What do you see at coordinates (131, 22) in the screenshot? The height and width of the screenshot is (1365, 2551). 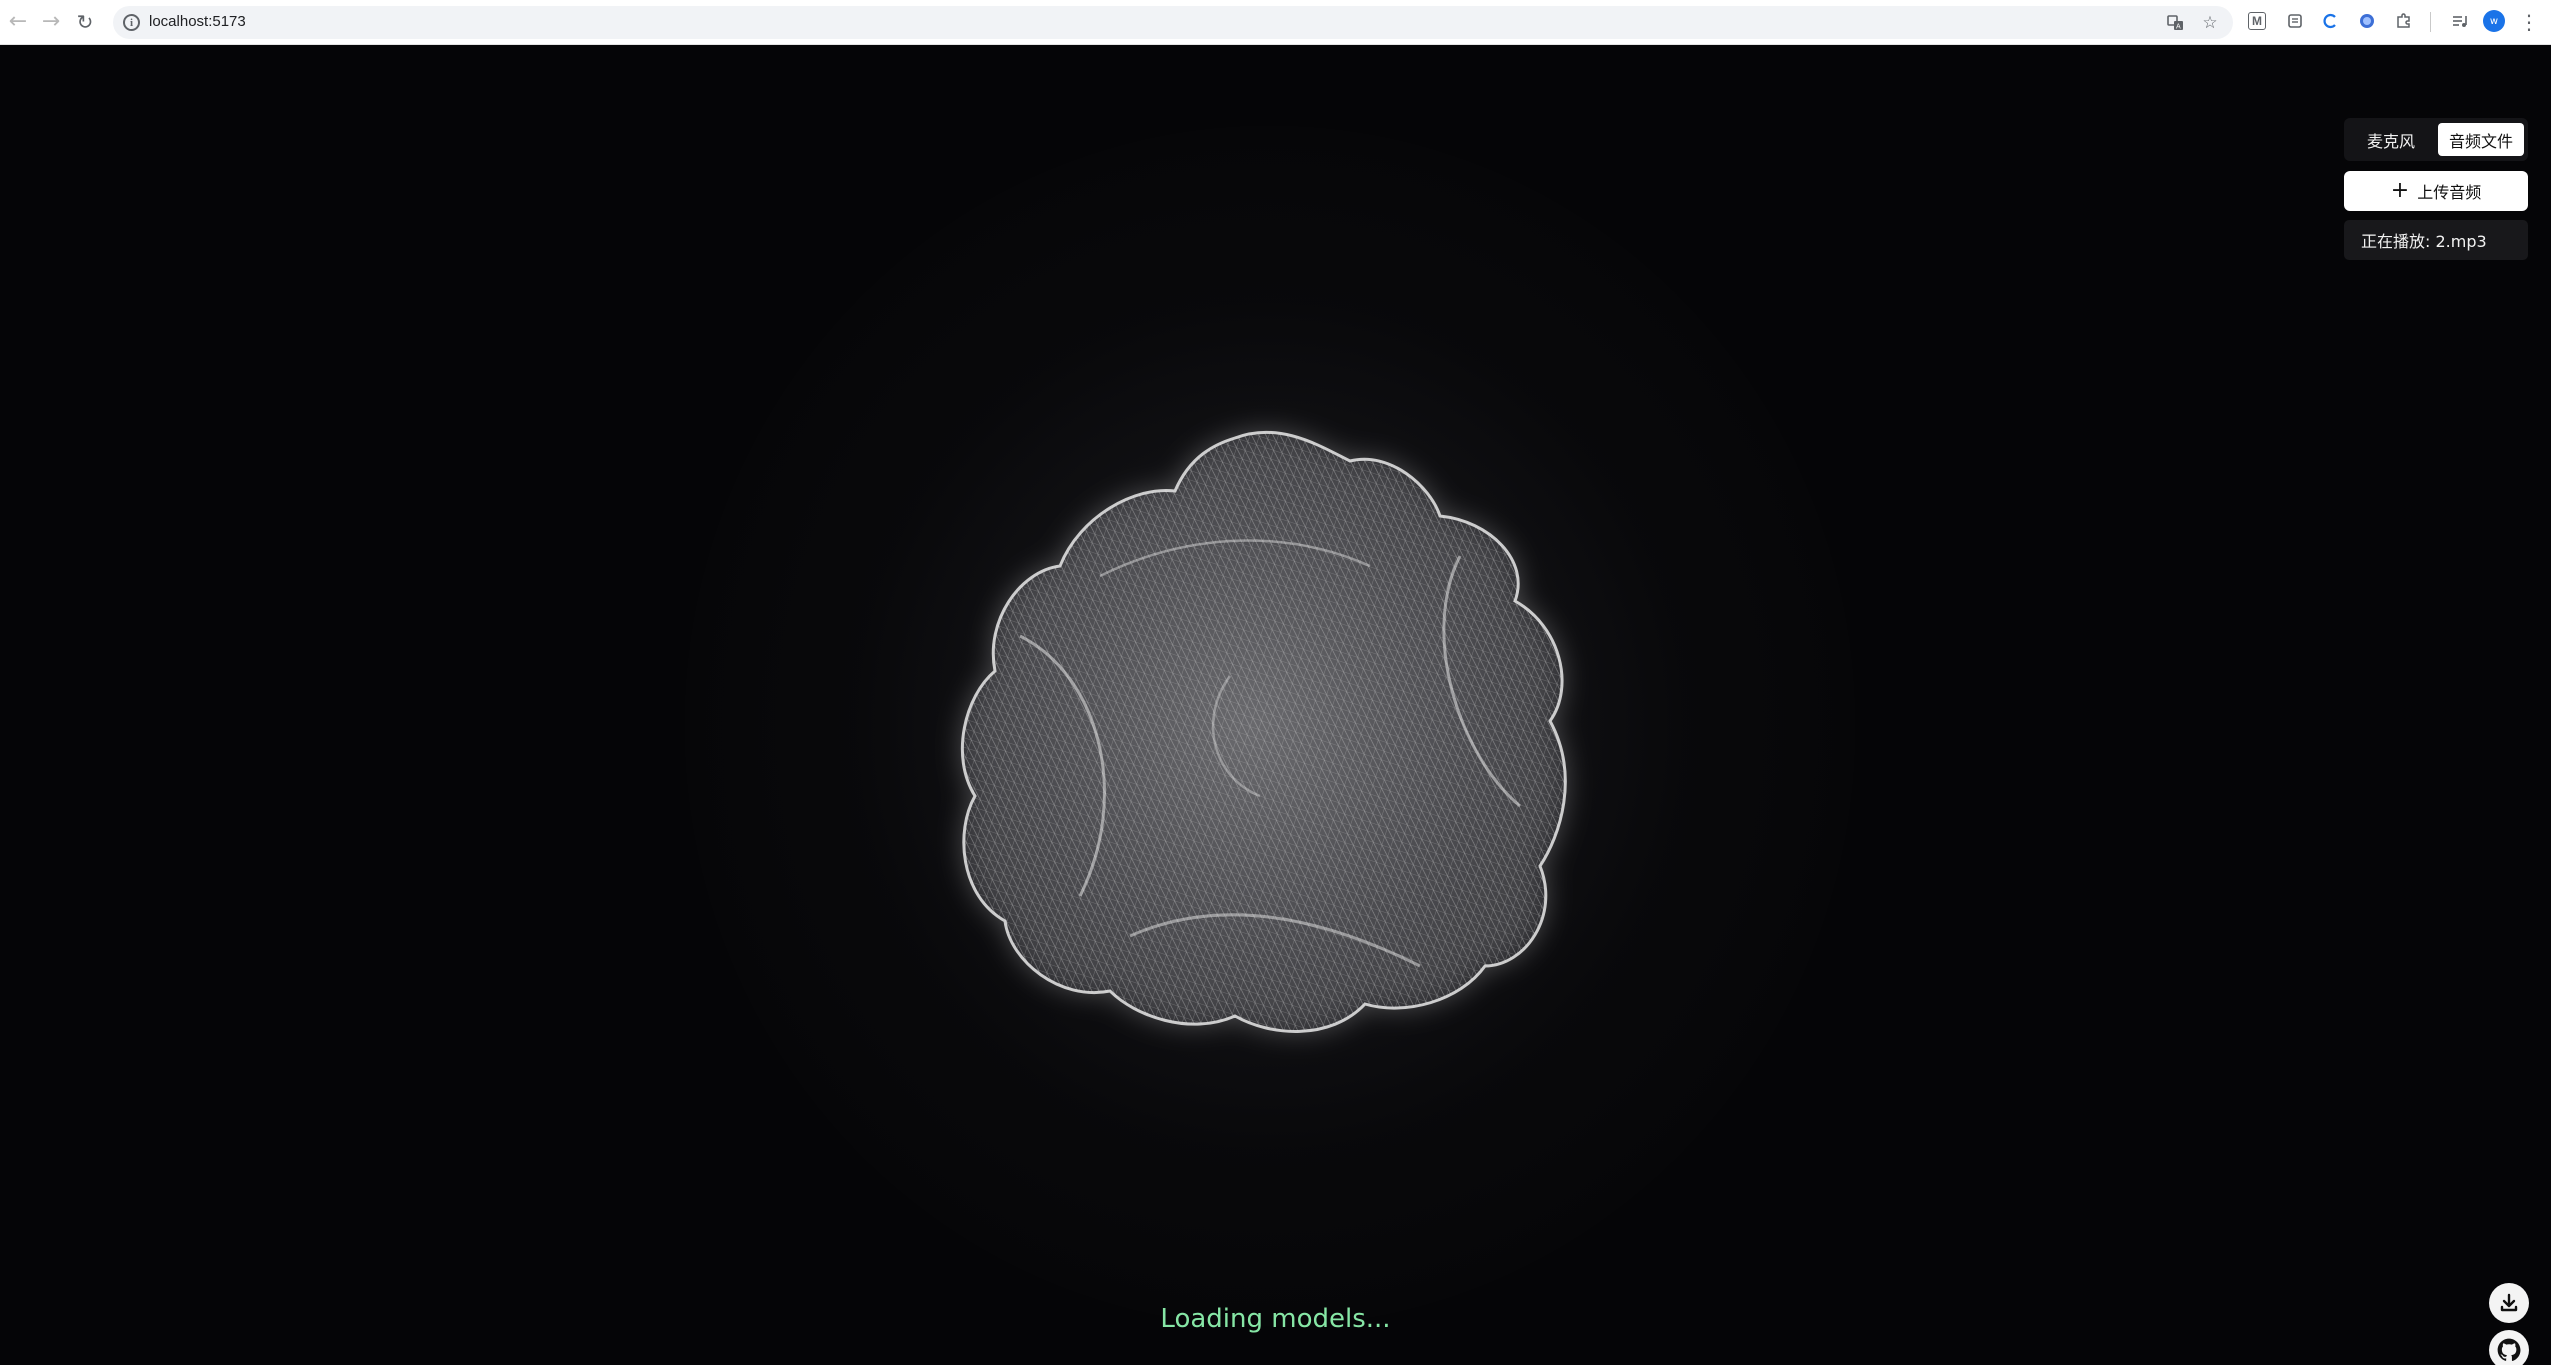 I see `site-info-icon: i` at bounding box center [131, 22].